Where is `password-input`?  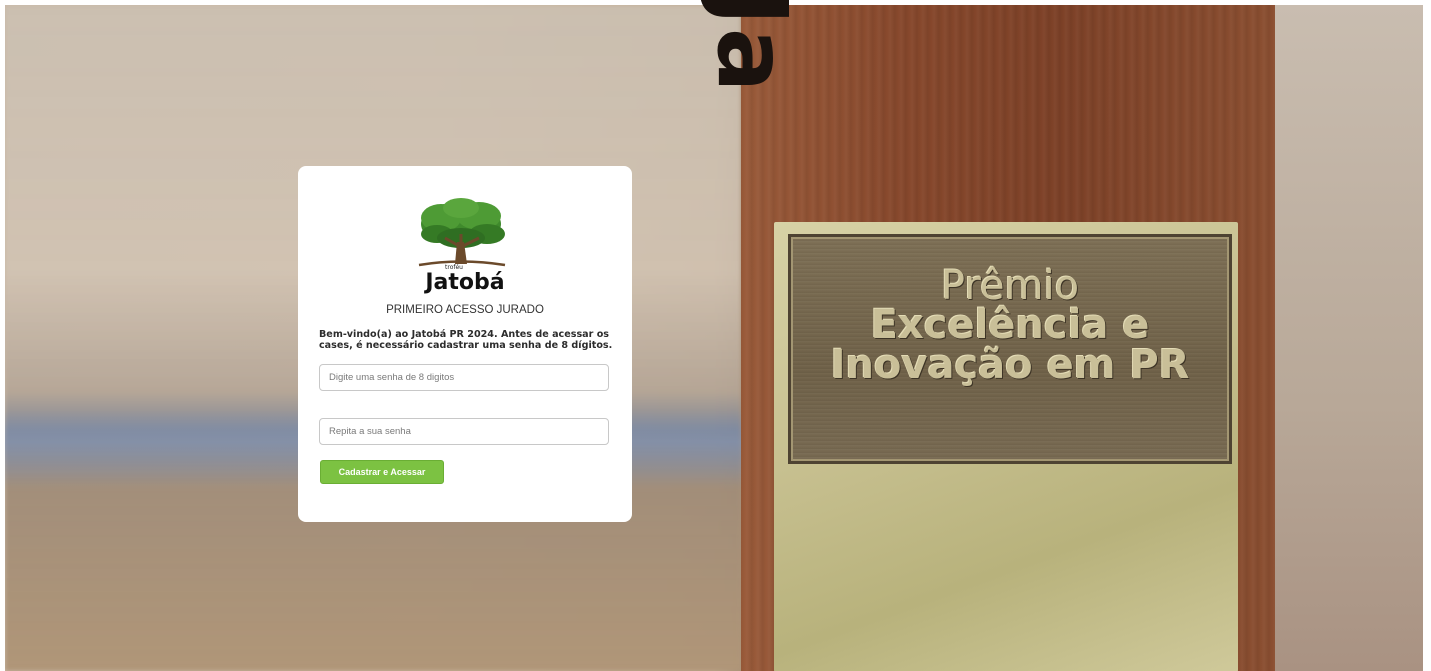
password-input is located at coordinates (464, 377).